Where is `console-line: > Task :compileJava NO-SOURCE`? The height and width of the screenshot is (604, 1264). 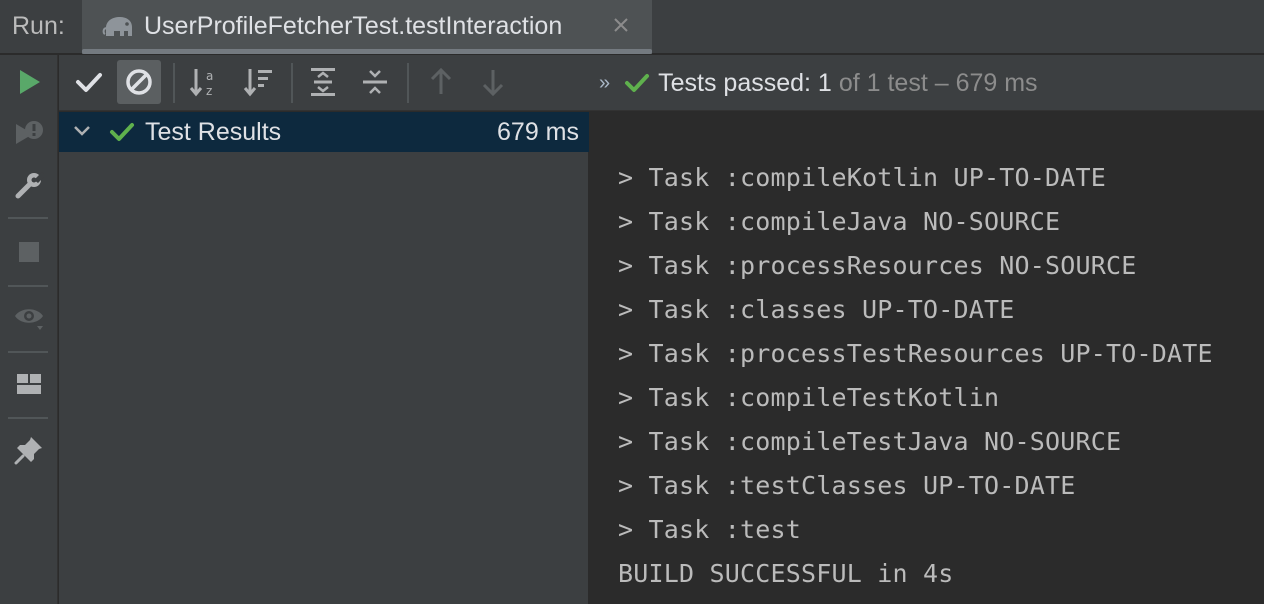 console-line: > Task :compileJava NO-SOURCE is located at coordinates (839, 221).